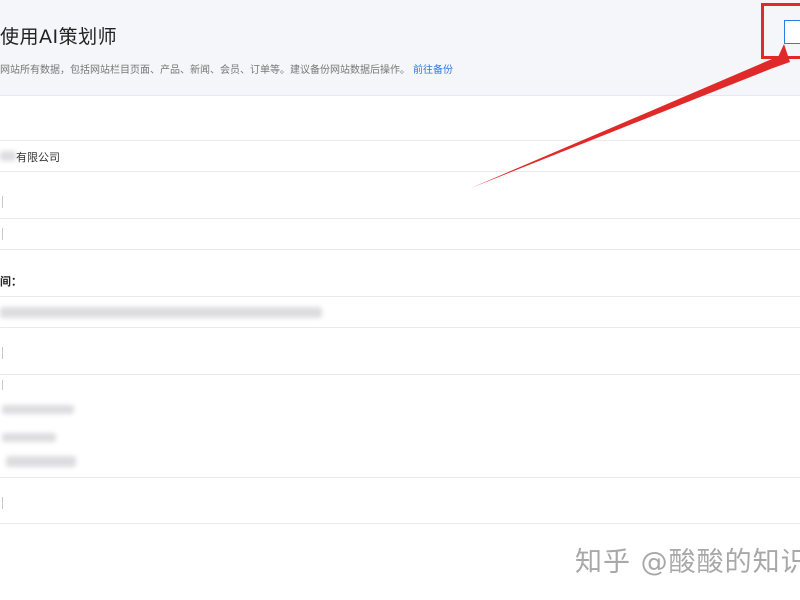 The height and width of the screenshot is (600, 800). I want to click on redacted-field, so click(400, 312).